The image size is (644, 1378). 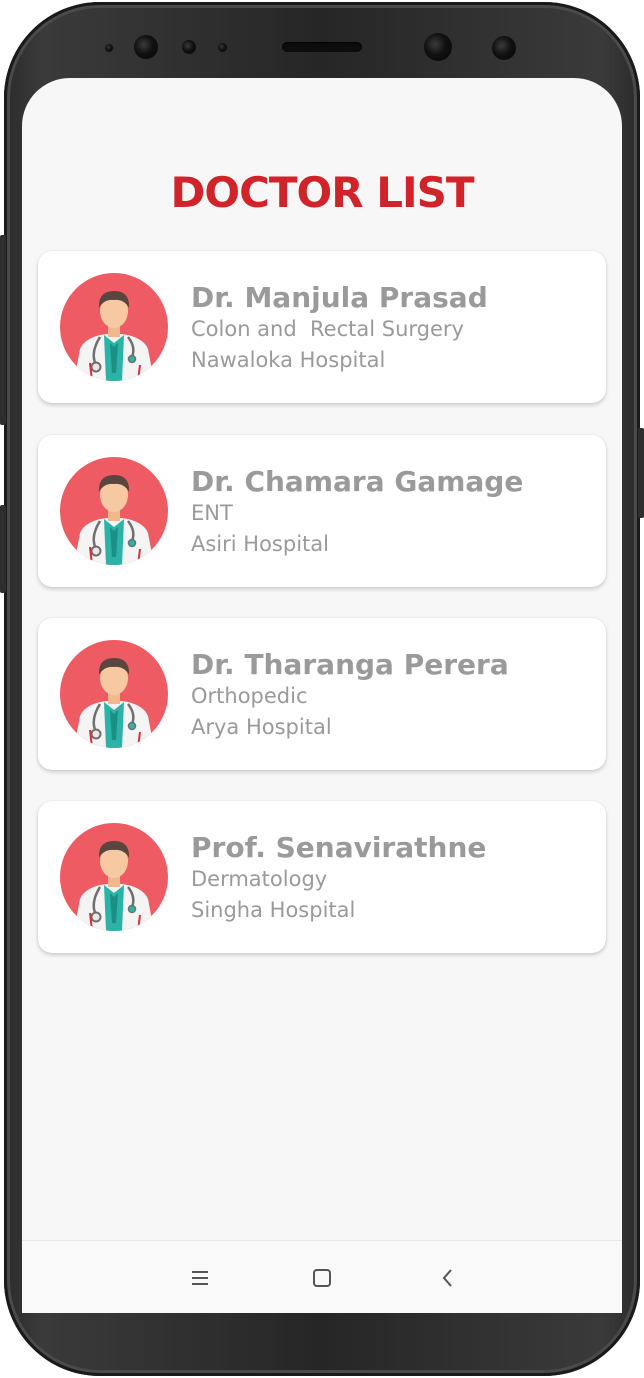 What do you see at coordinates (339, 297) in the screenshot?
I see `doctor-name: Dr. Manjula Prasad` at bounding box center [339, 297].